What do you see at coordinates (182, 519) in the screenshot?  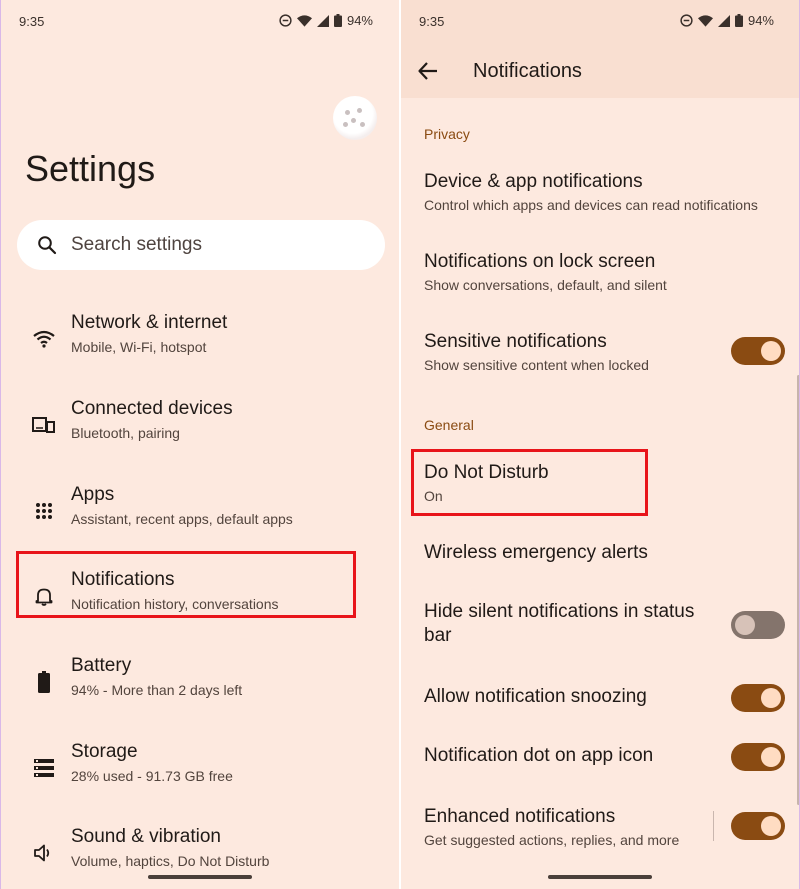 I see `item-subtitle: Assistant, recent apps, default apps` at bounding box center [182, 519].